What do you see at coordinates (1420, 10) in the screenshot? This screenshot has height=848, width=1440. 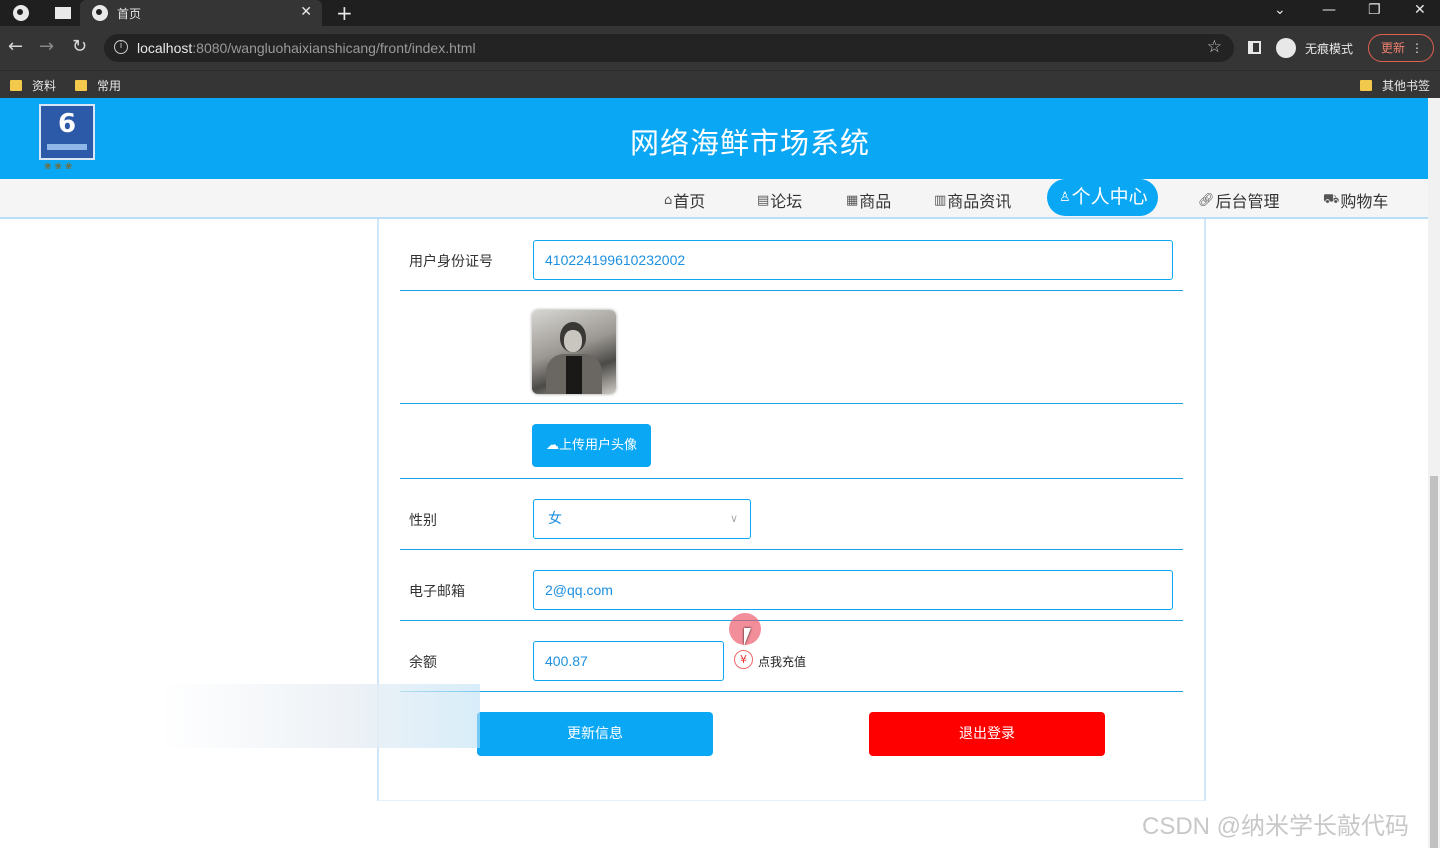 I see `close-window-icon: ✕` at bounding box center [1420, 10].